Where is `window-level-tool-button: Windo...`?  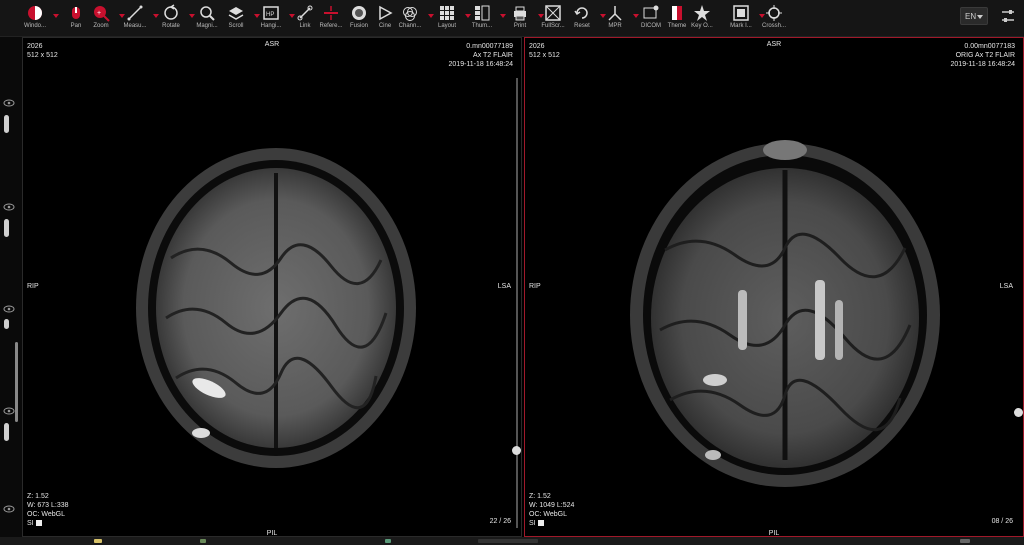
window-level-tool-button: Windo... is located at coordinates (38, 18).